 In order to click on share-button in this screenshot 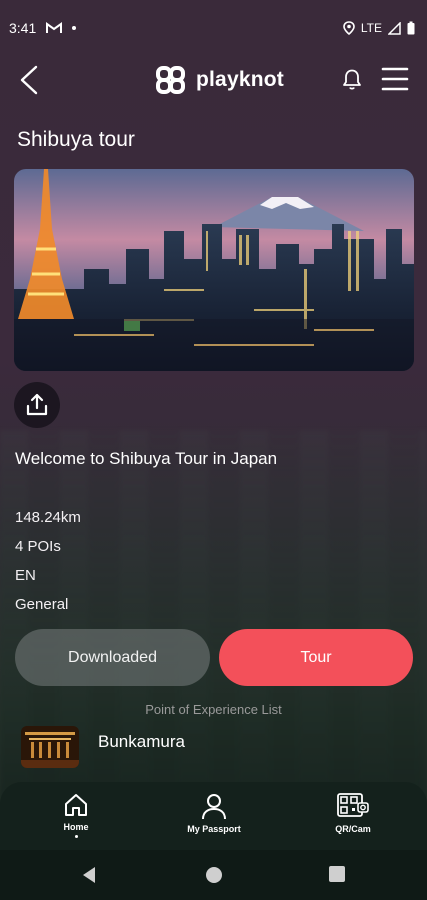, I will do `click(37, 405)`.